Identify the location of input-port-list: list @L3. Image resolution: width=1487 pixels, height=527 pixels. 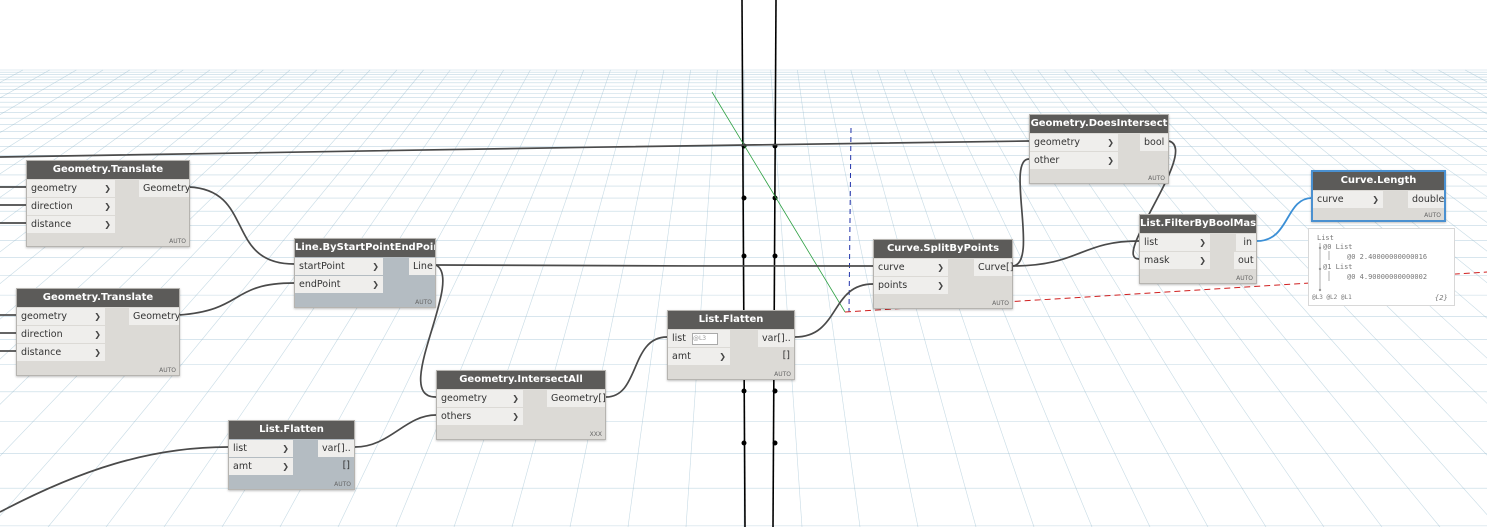
(699, 338).